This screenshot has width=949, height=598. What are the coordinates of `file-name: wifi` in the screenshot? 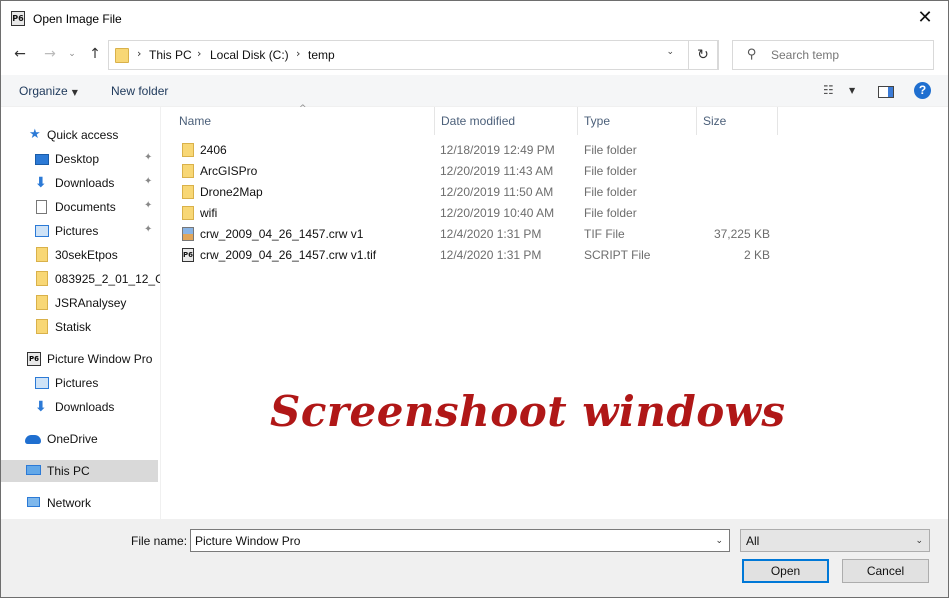 It's located at (209, 213).